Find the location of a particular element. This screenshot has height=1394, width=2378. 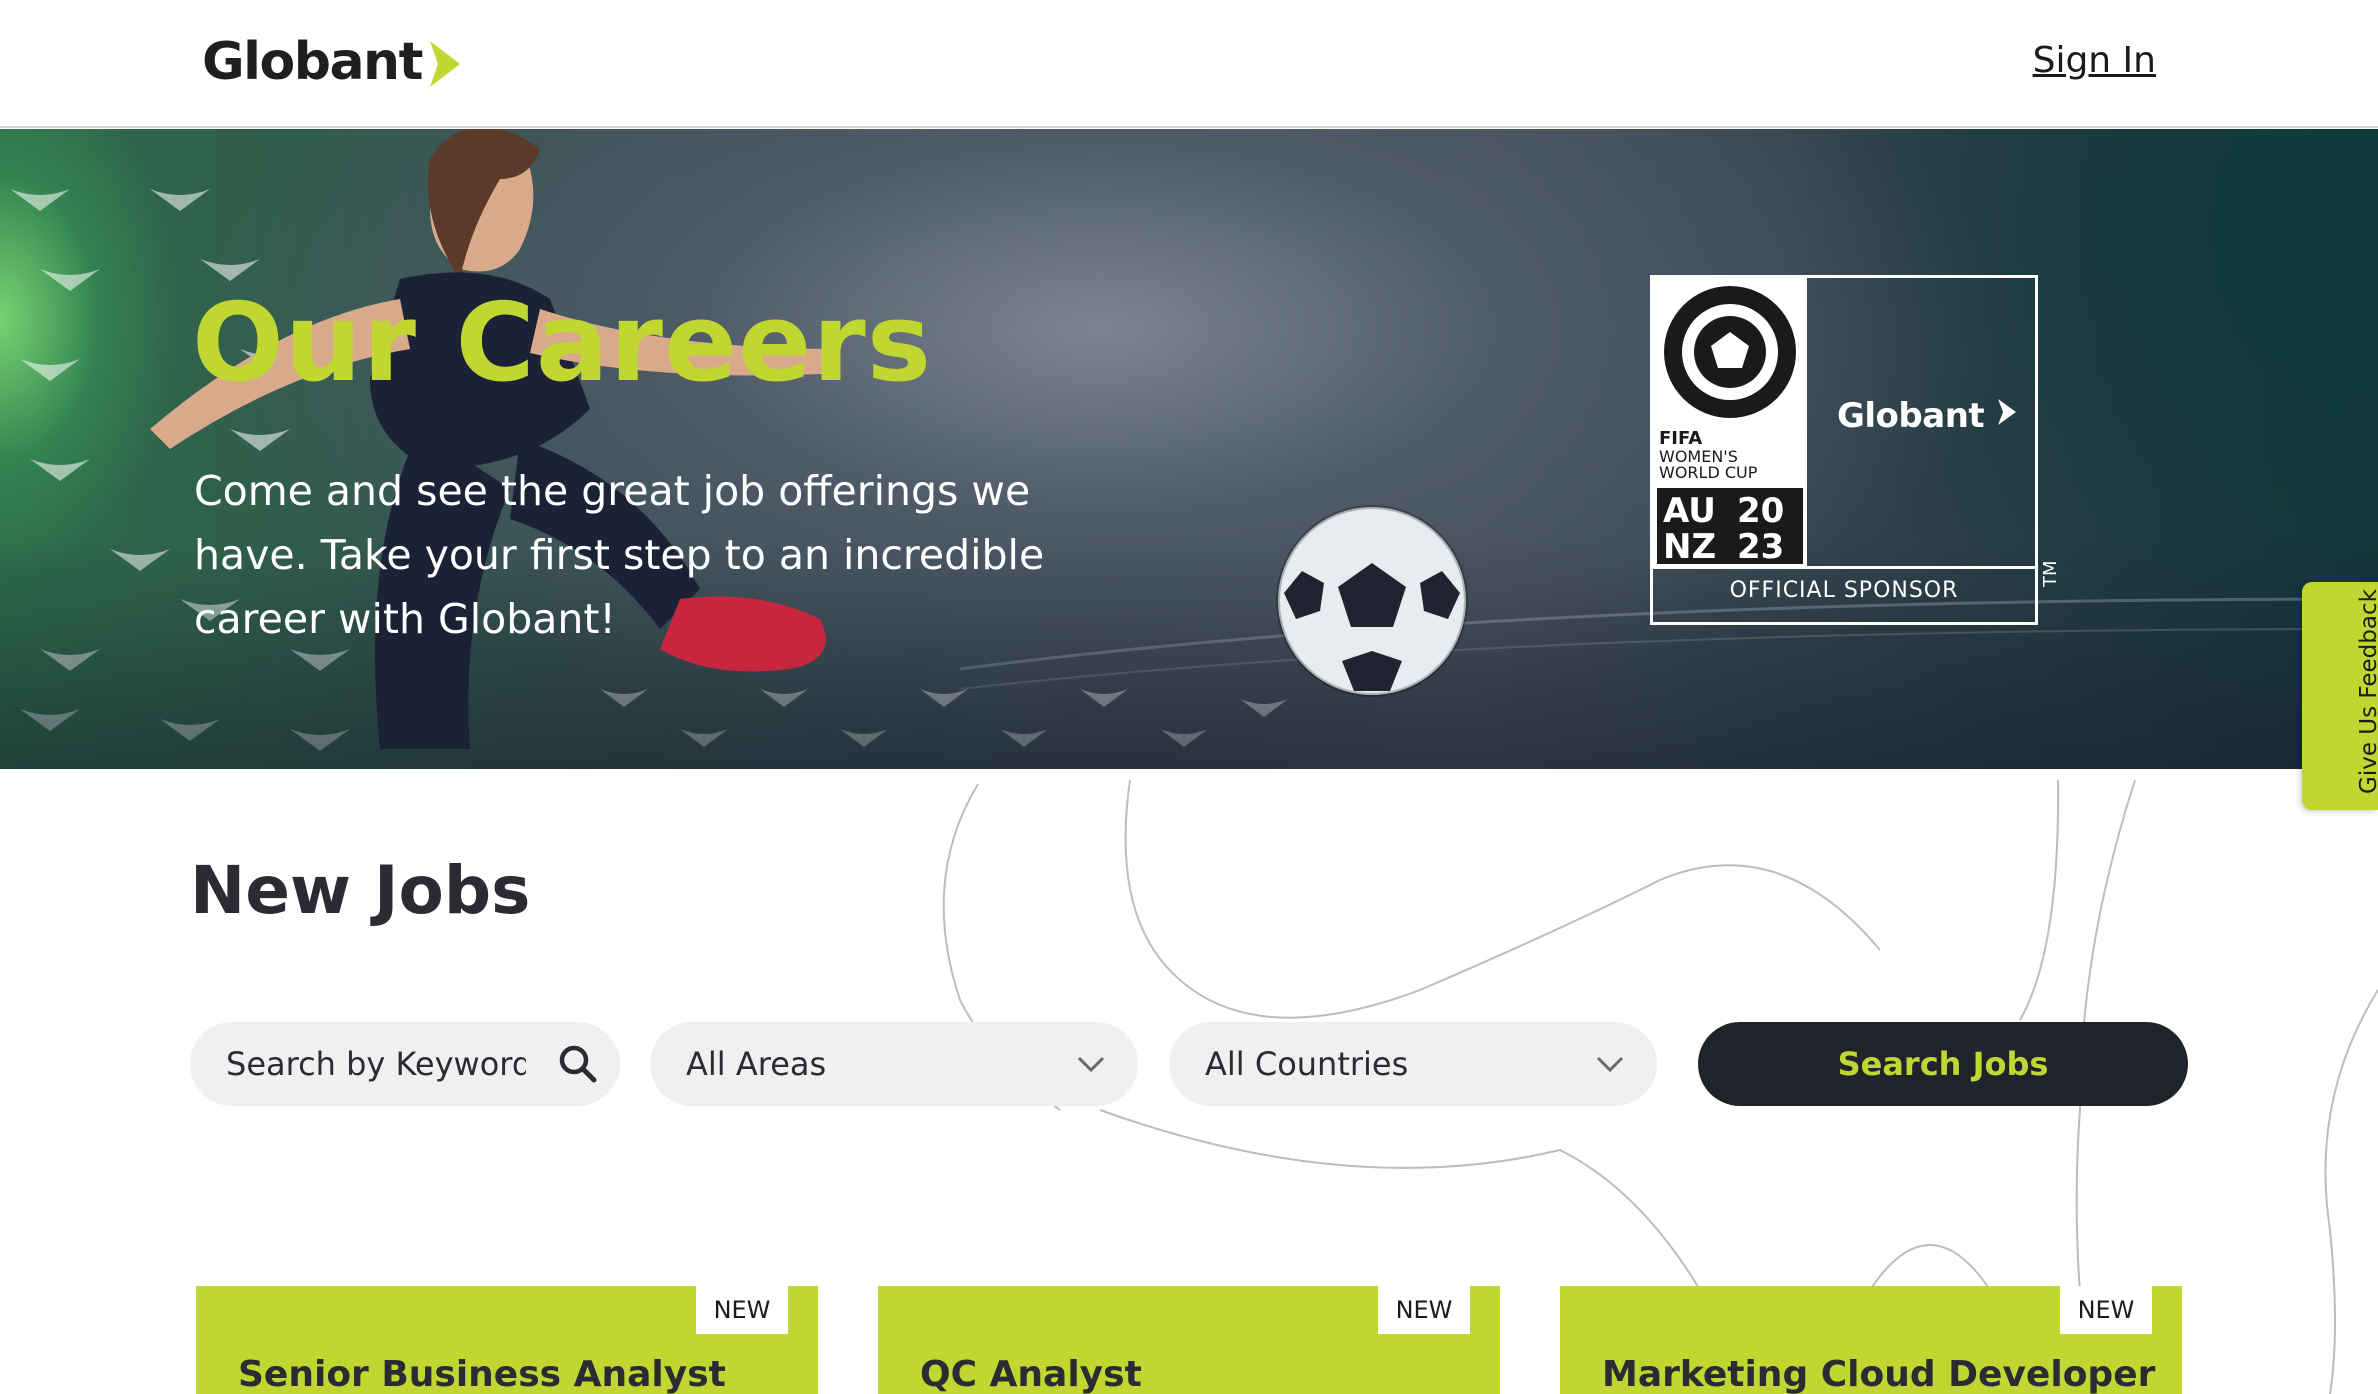

sponsor-brand-arrow-icon is located at coordinates (2006, 412).